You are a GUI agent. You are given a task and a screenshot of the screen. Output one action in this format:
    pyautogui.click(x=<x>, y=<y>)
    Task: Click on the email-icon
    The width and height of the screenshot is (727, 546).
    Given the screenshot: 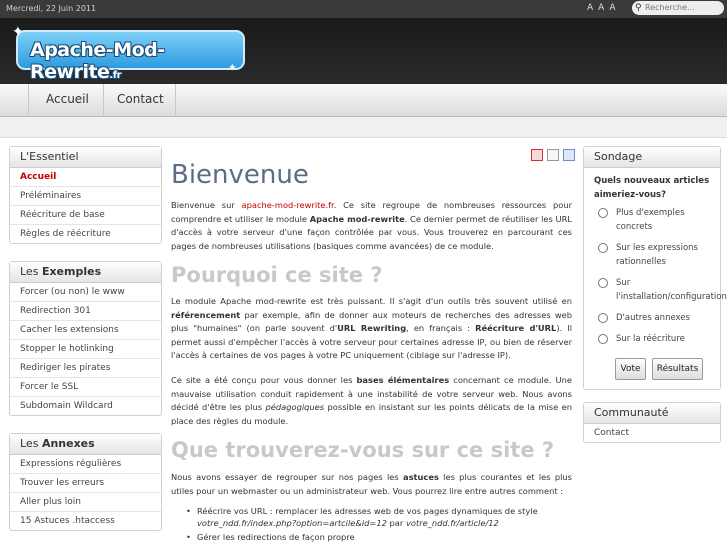 What is the action you would take?
    pyautogui.click(x=569, y=155)
    